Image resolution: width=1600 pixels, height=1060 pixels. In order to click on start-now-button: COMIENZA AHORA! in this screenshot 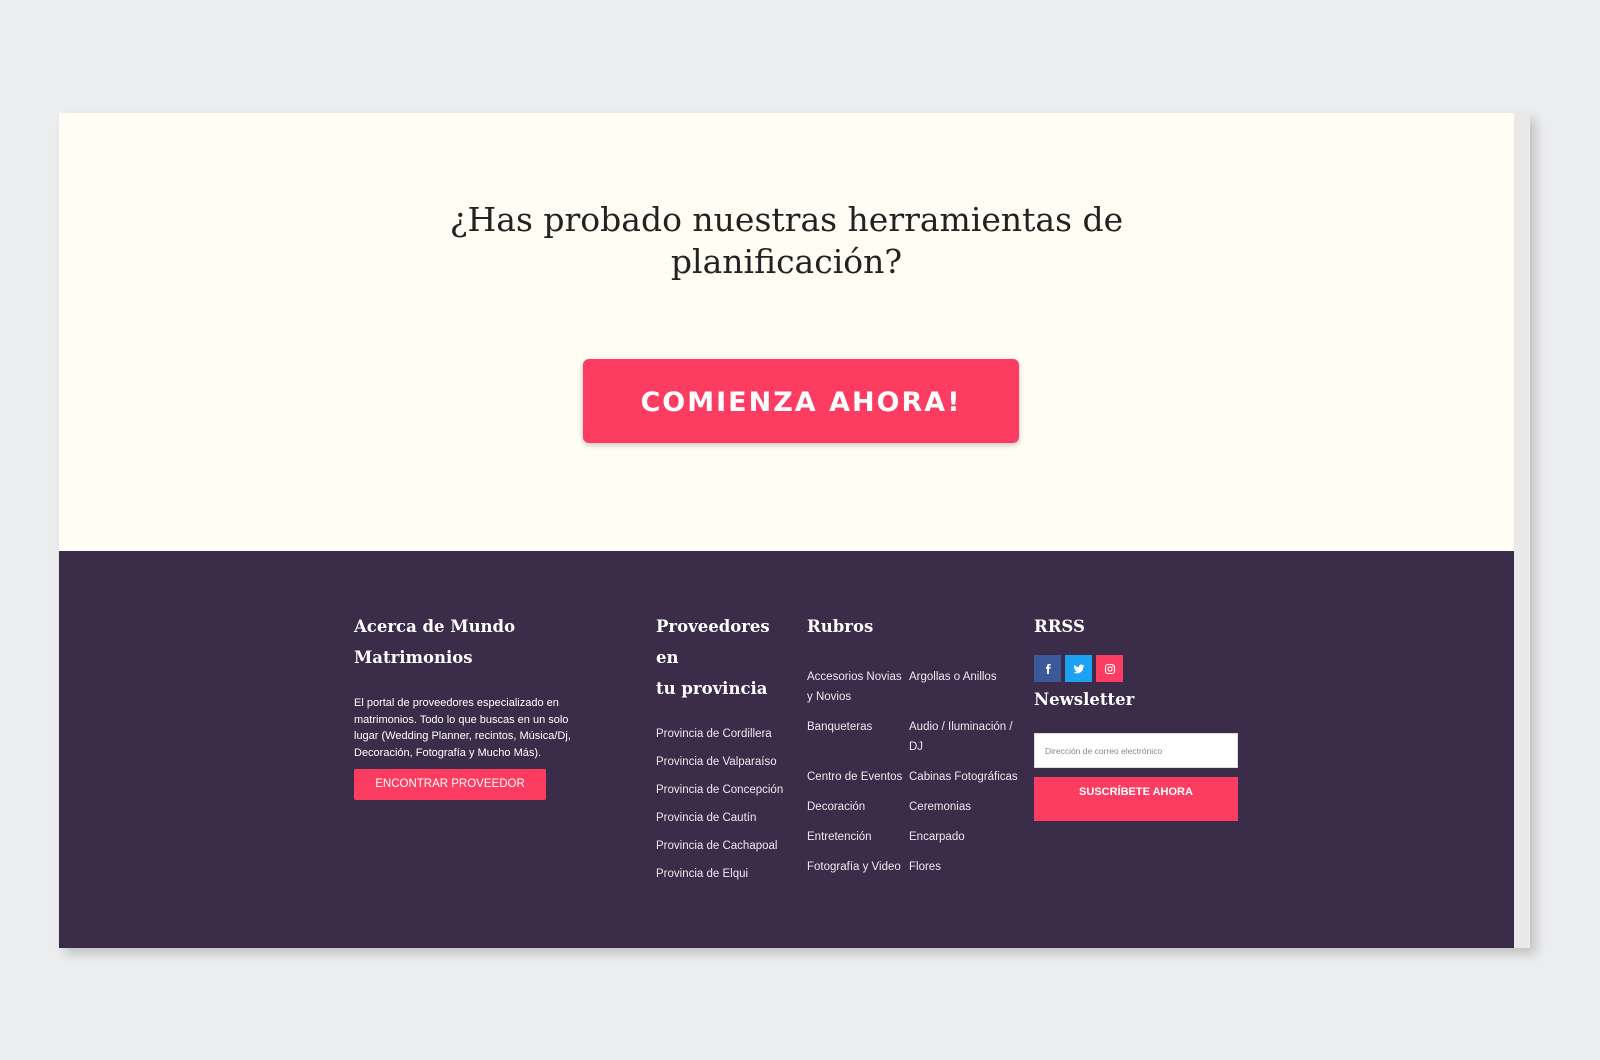, I will do `click(801, 401)`.